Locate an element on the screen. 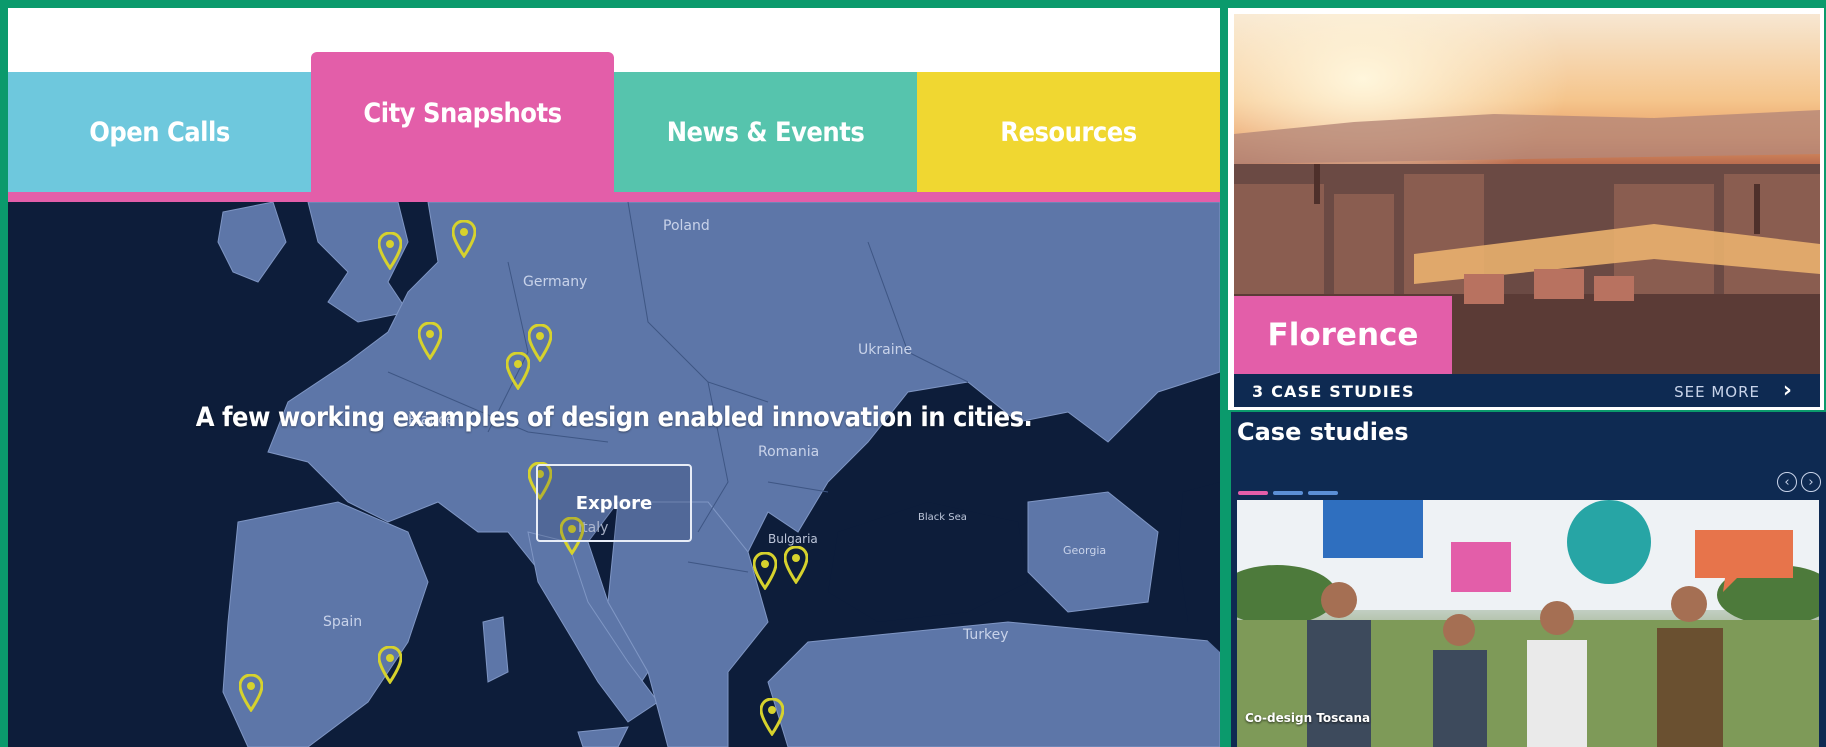 Image resolution: width=1826 pixels, height=747 pixels. map-label-turkey: Turkey is located at coordinates (986, 635).